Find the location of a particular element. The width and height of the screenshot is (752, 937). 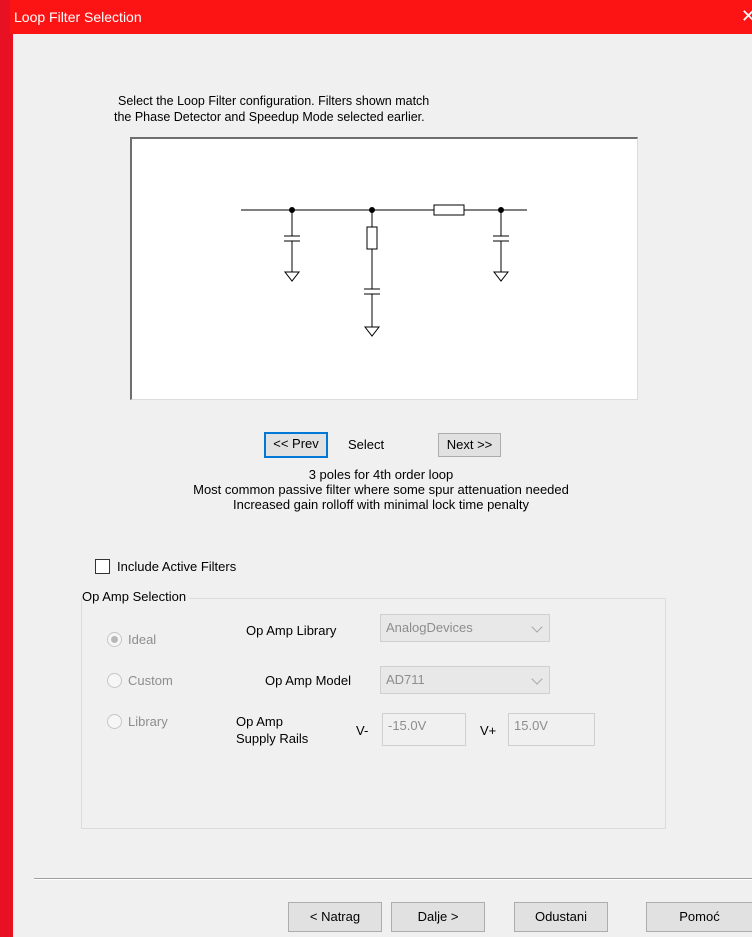

radio-ideal is located at coordinates (114, 639).